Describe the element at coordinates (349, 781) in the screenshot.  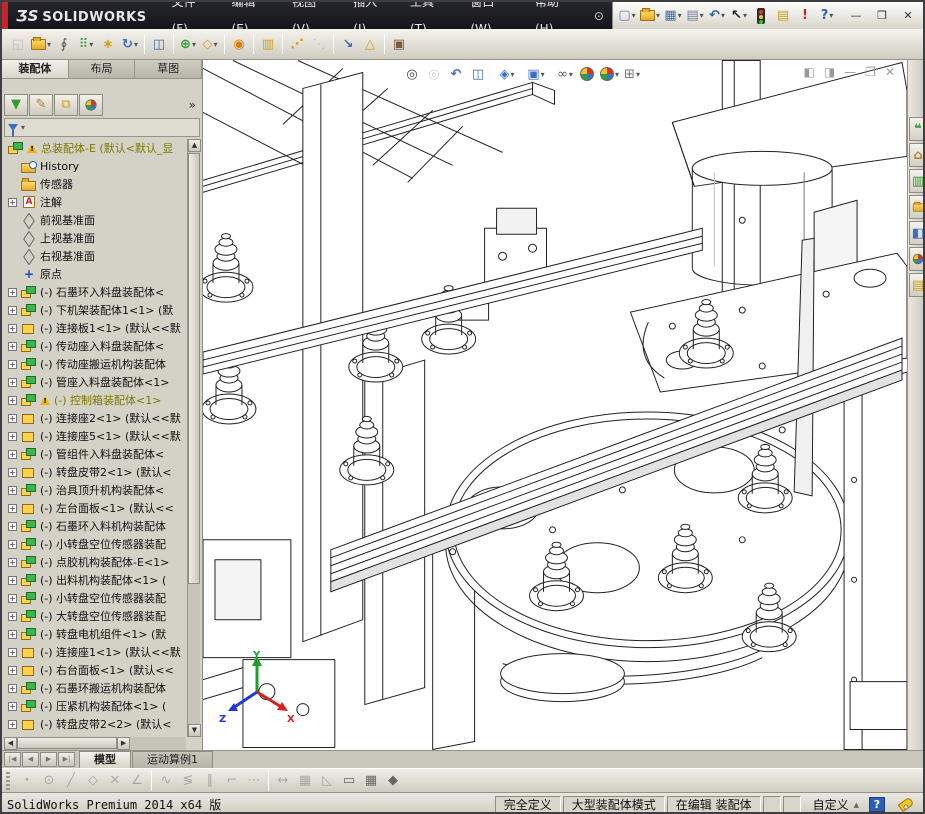
I see `section-face-button: ▭` at that location.